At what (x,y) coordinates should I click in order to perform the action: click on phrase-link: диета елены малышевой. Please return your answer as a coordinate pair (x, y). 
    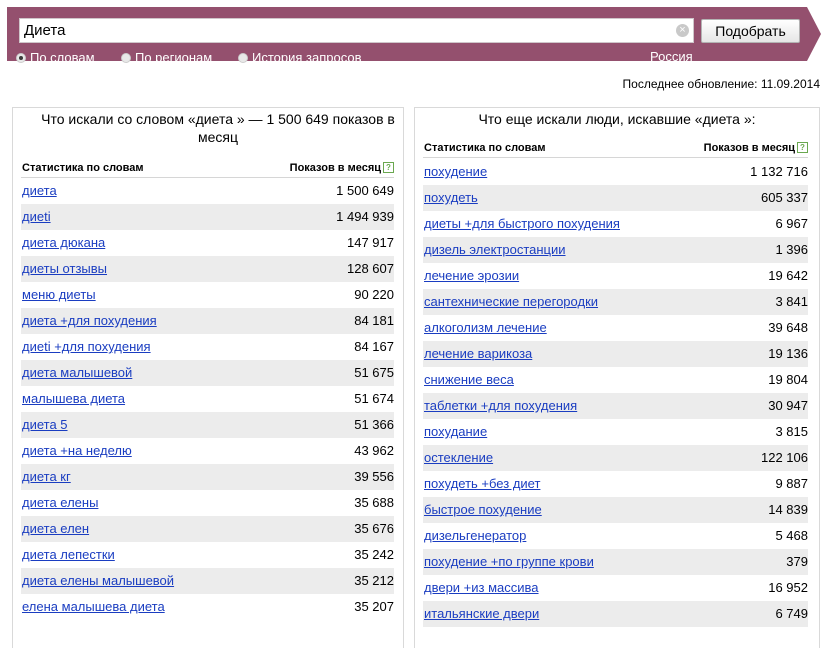
    Looking at the image, I should click on (98, 581).